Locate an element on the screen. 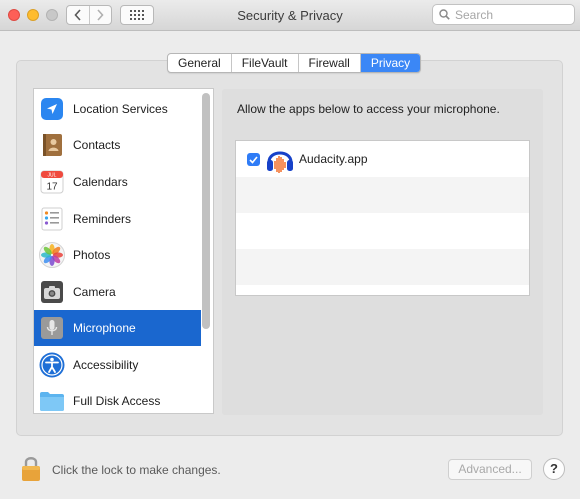 The image size is (580, 499). sidebar-item-label: Photos is located at coordinates (92, 255).